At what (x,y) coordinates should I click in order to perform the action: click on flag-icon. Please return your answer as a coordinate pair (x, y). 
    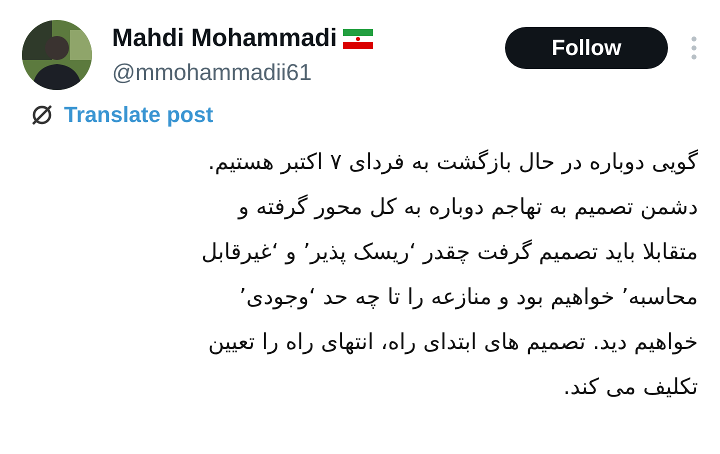
    Looking at the image, I should click on (358, 38).